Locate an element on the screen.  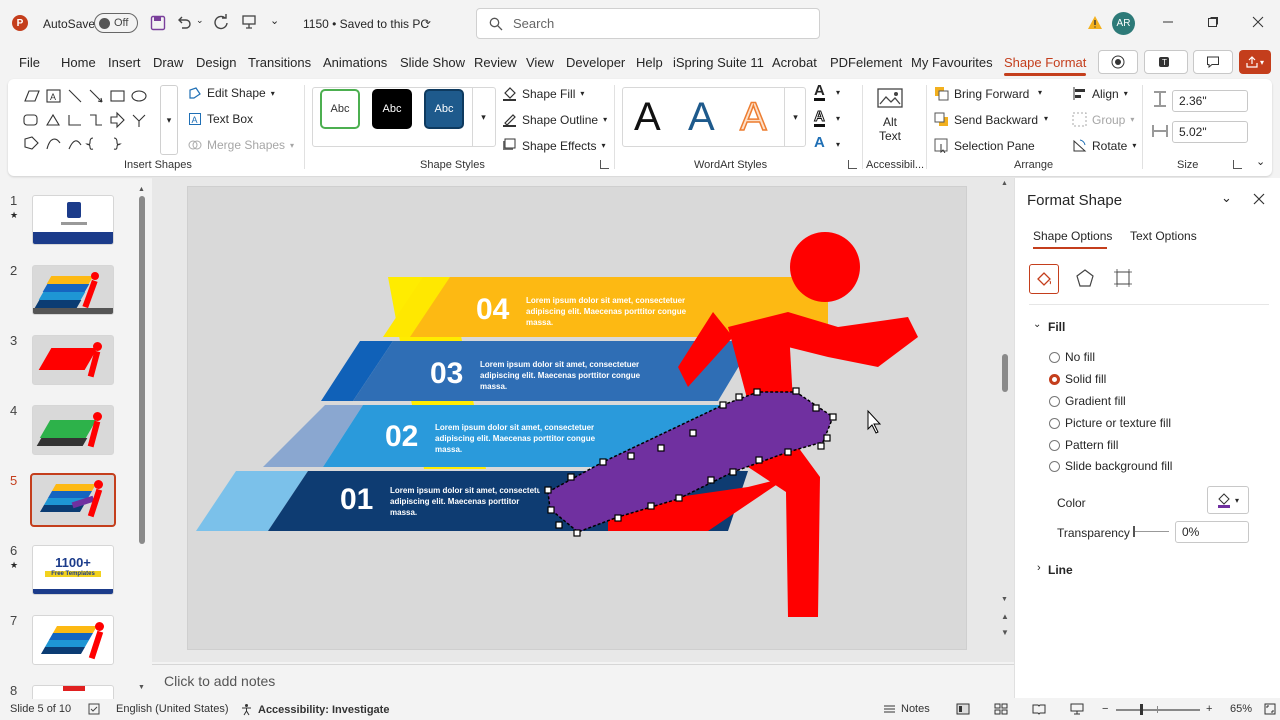
text-fill-dropdown-icon: ▾ is located at coordinates (838, 92).